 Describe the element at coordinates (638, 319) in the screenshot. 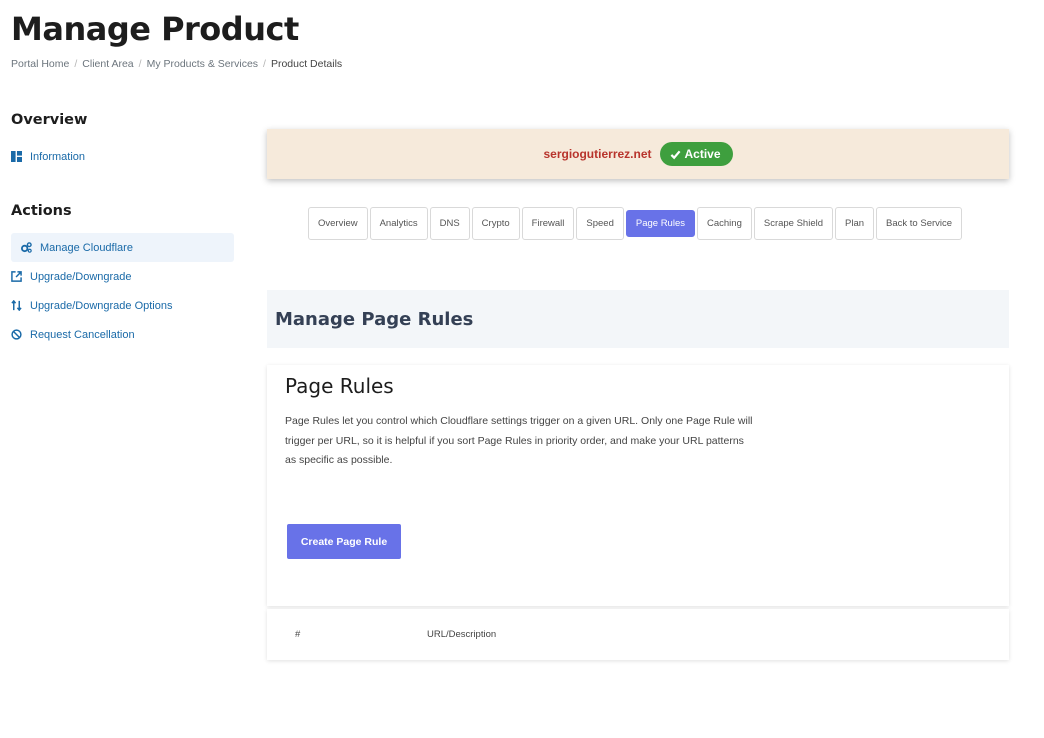

I see `section-header: Manage Page Rules` at that location.